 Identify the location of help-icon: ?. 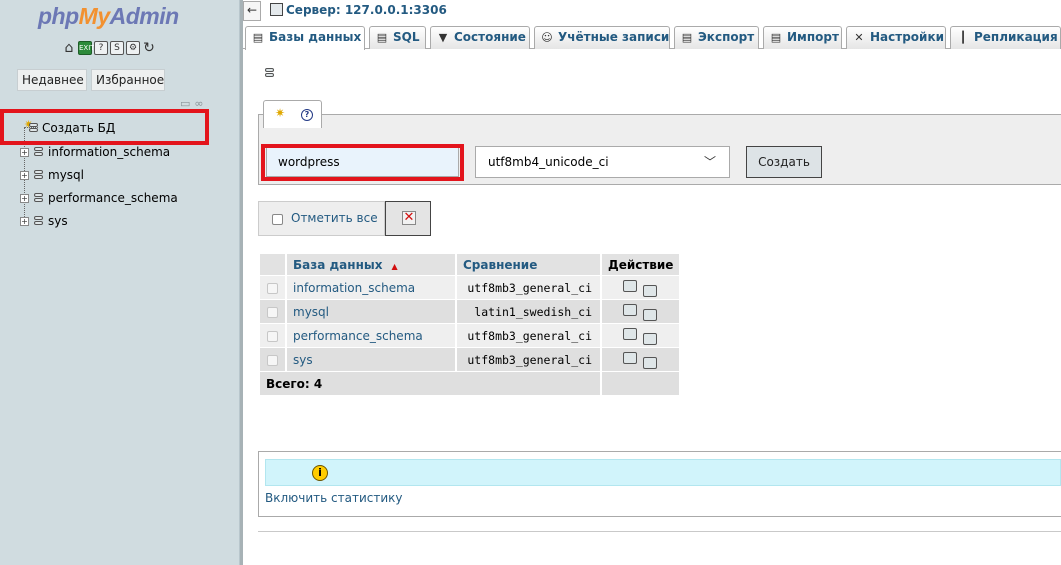
(307, 115).